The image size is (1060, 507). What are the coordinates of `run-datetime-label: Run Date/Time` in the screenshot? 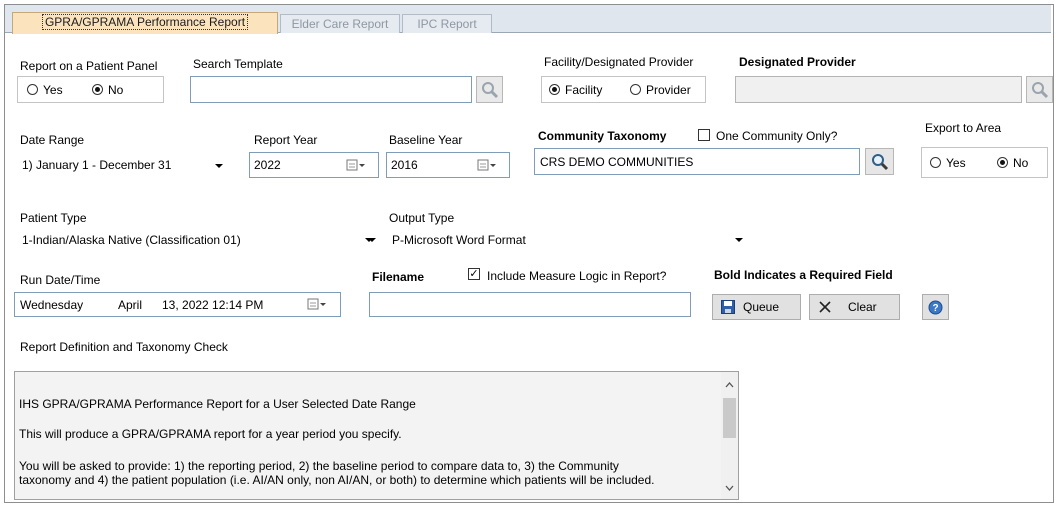 It's located at (60, 280).